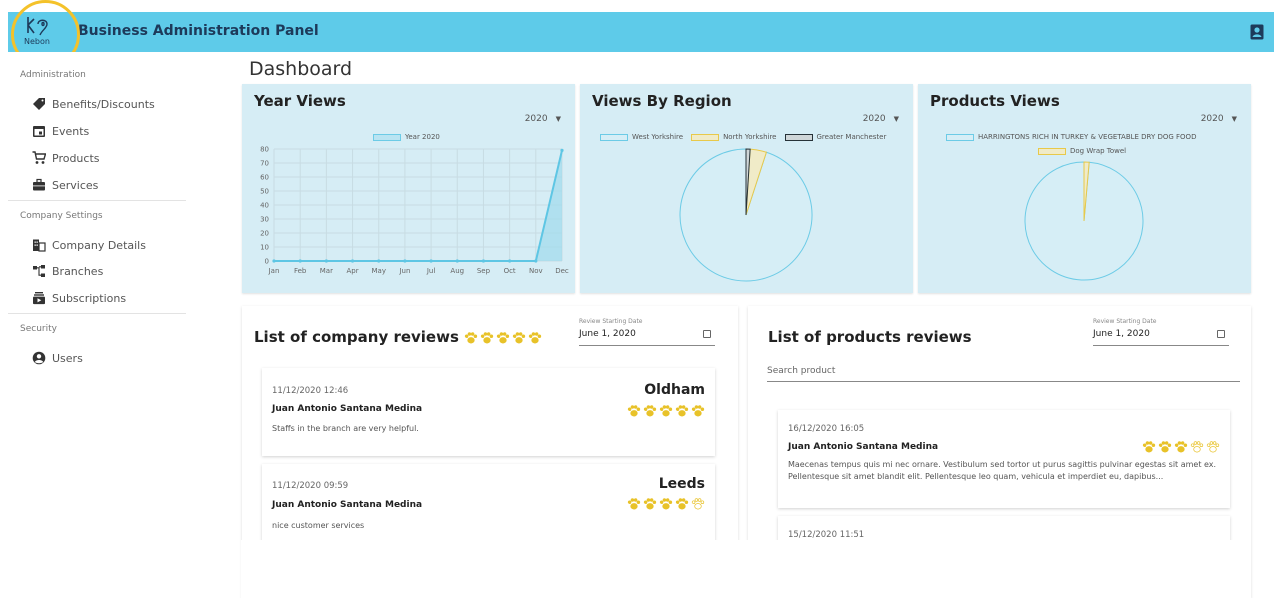  I want to click on sidebar-item-company-details: Company Details, so click(89, 245).